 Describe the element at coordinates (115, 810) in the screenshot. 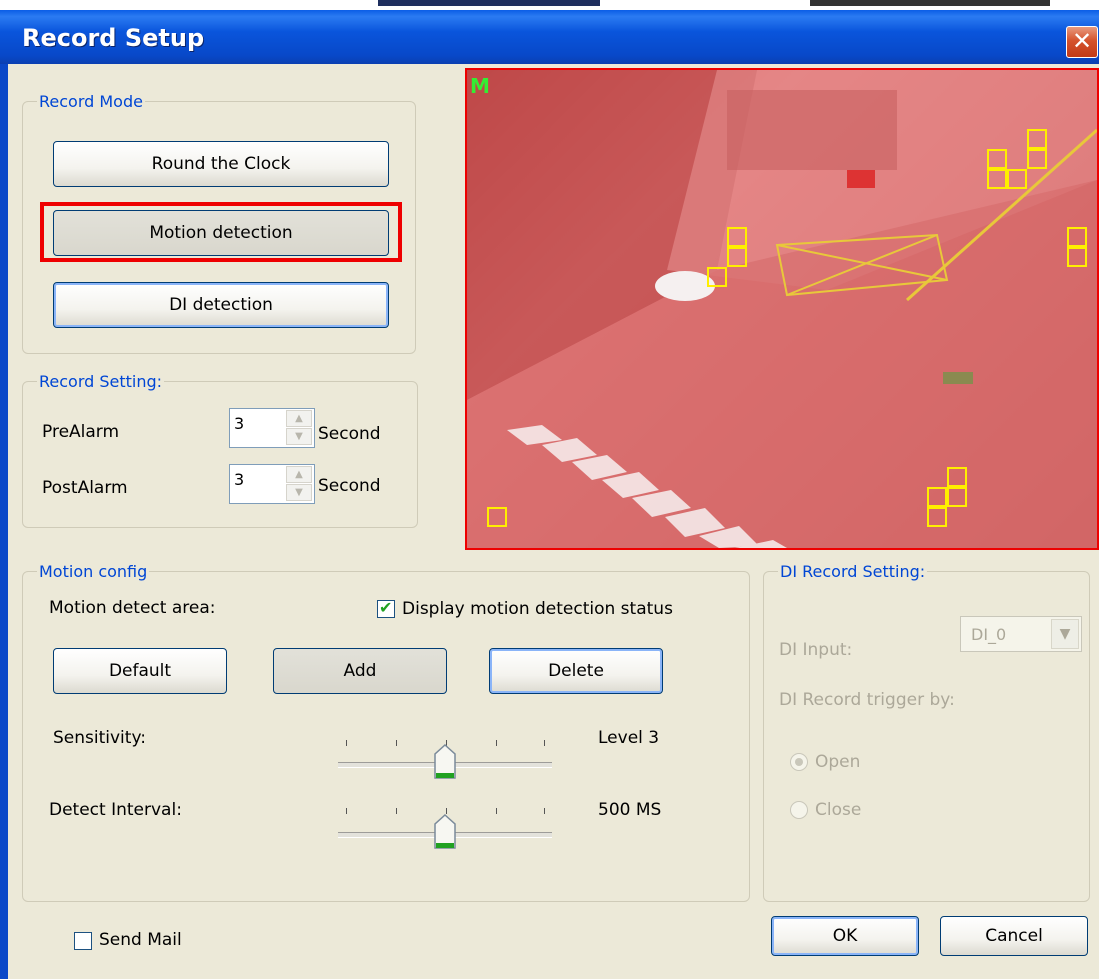

I see `detect-interval-label: Detect Interval:` at that location.